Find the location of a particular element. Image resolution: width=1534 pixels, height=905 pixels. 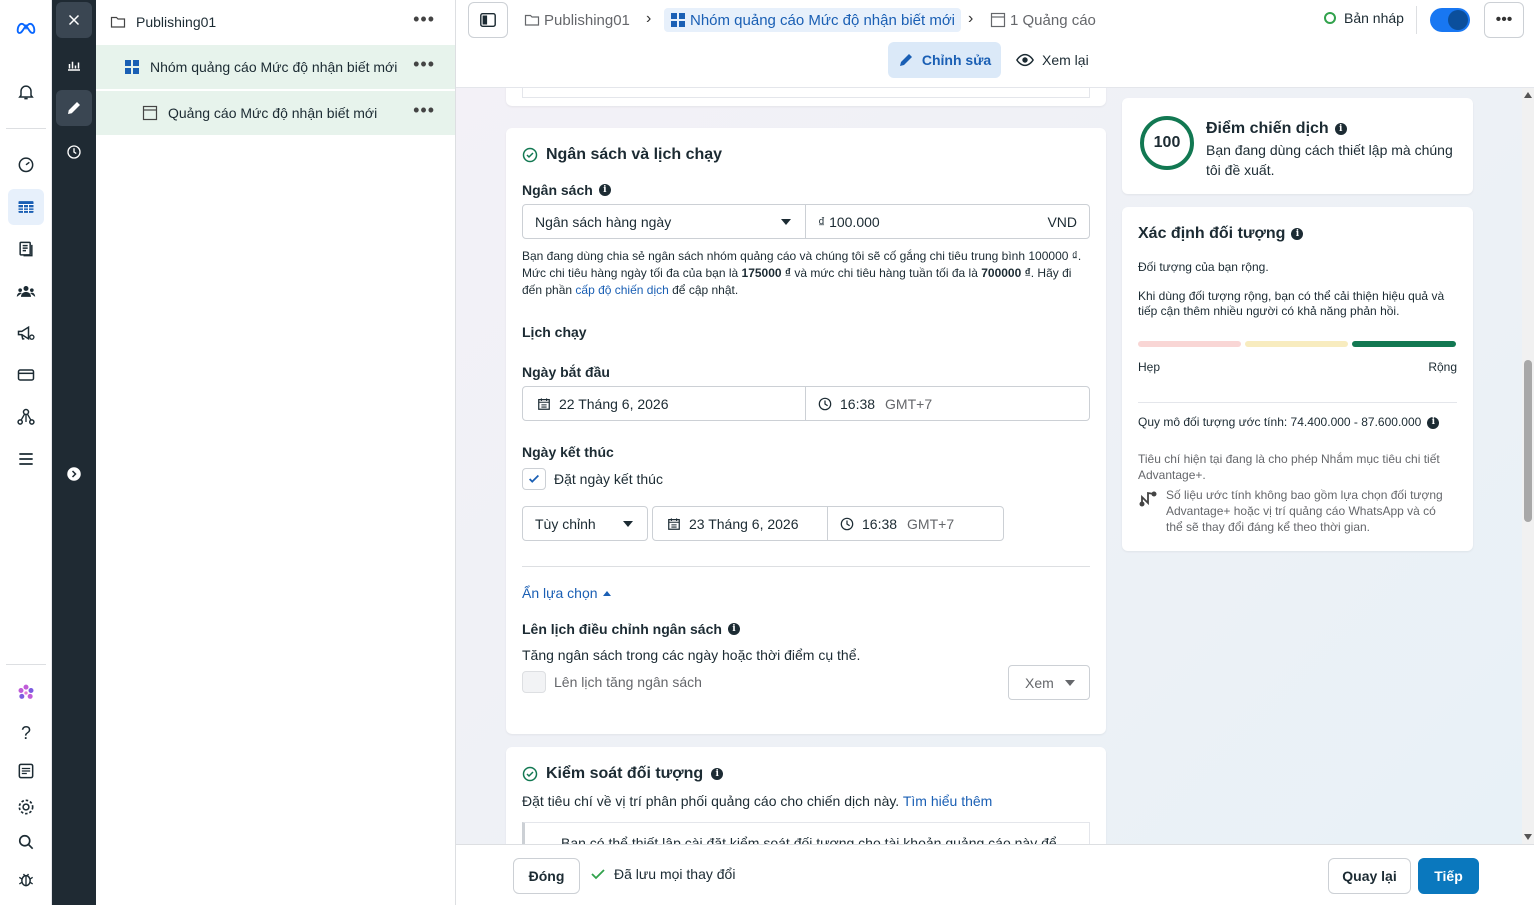

network-icon is located at coordinates (26, 417).